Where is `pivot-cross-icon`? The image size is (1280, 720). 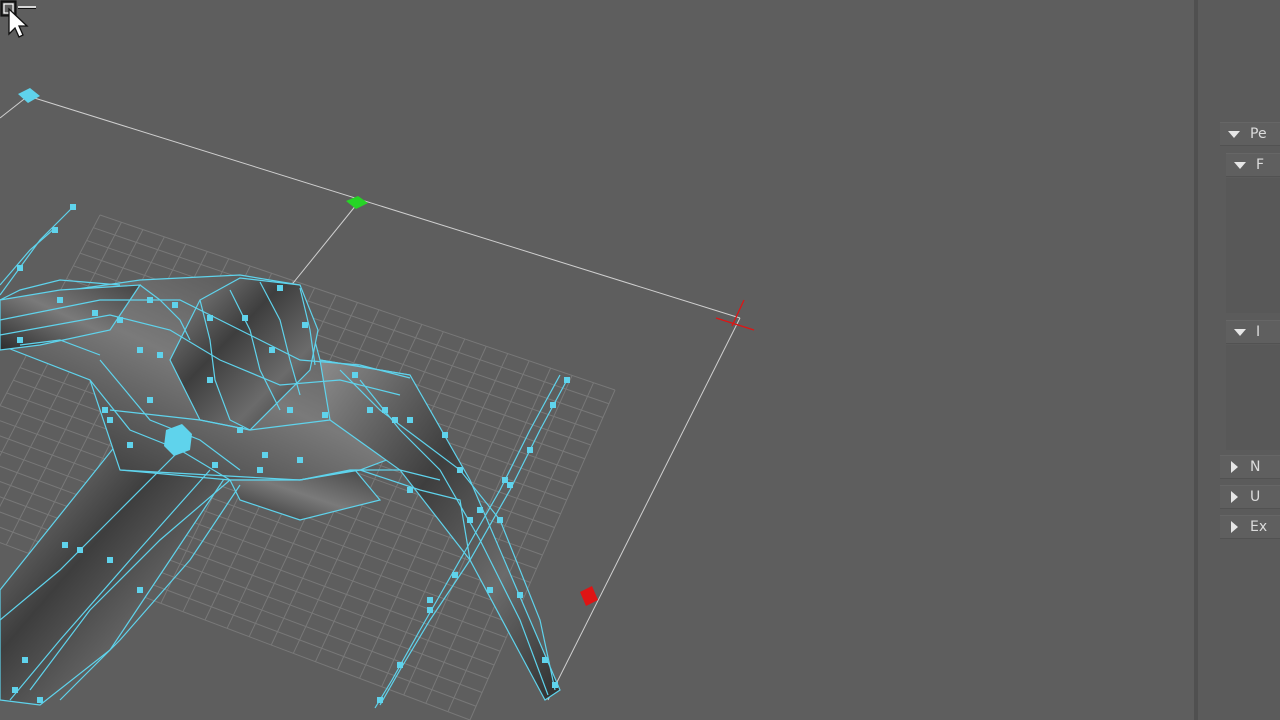
pivot-cross-icon is located at coordinates (735, 315).